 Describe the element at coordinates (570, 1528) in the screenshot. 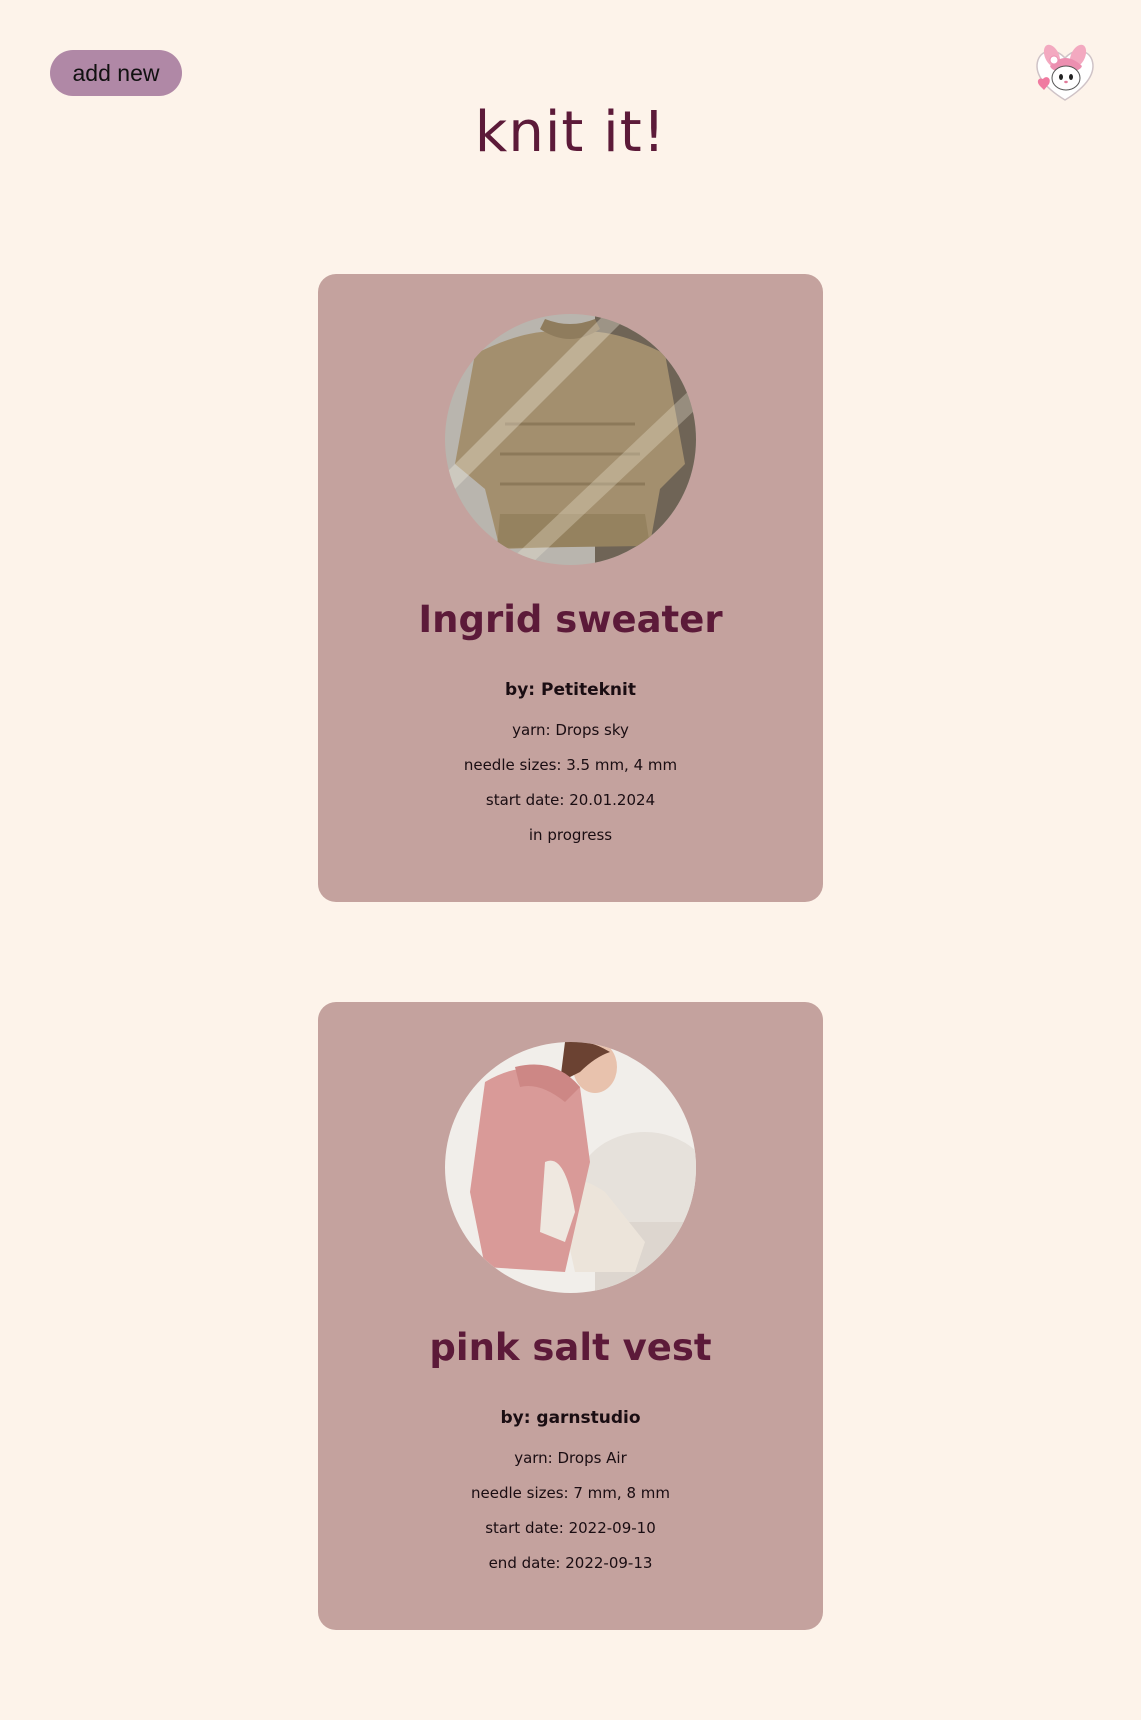

I see `project-start-date: start date: 2022-09-10` at that location.